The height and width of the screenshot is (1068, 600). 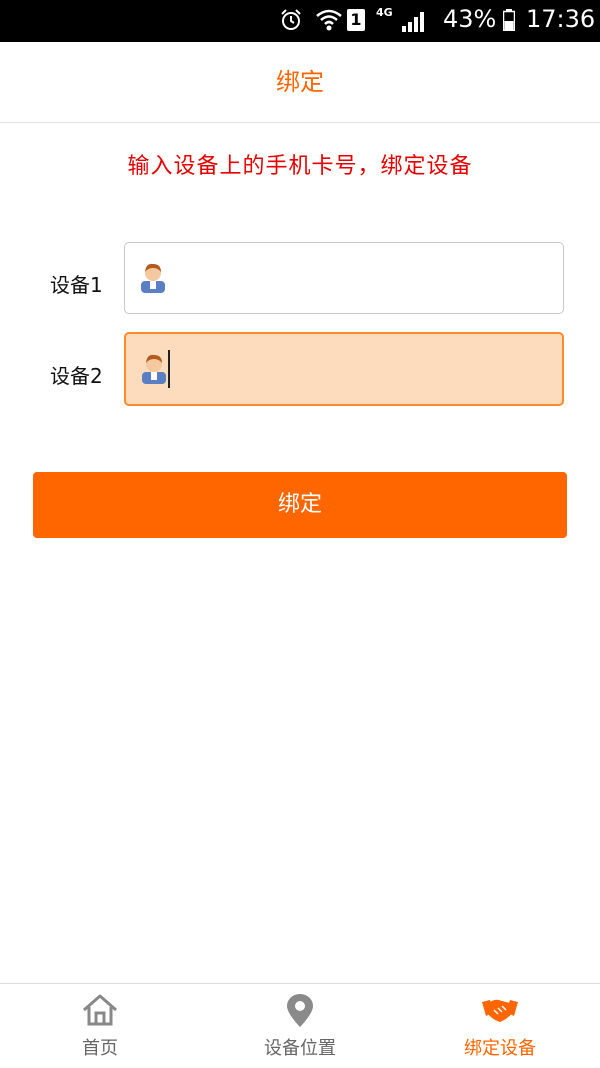 I want to click on device2-input, so click(x=360, y=368).